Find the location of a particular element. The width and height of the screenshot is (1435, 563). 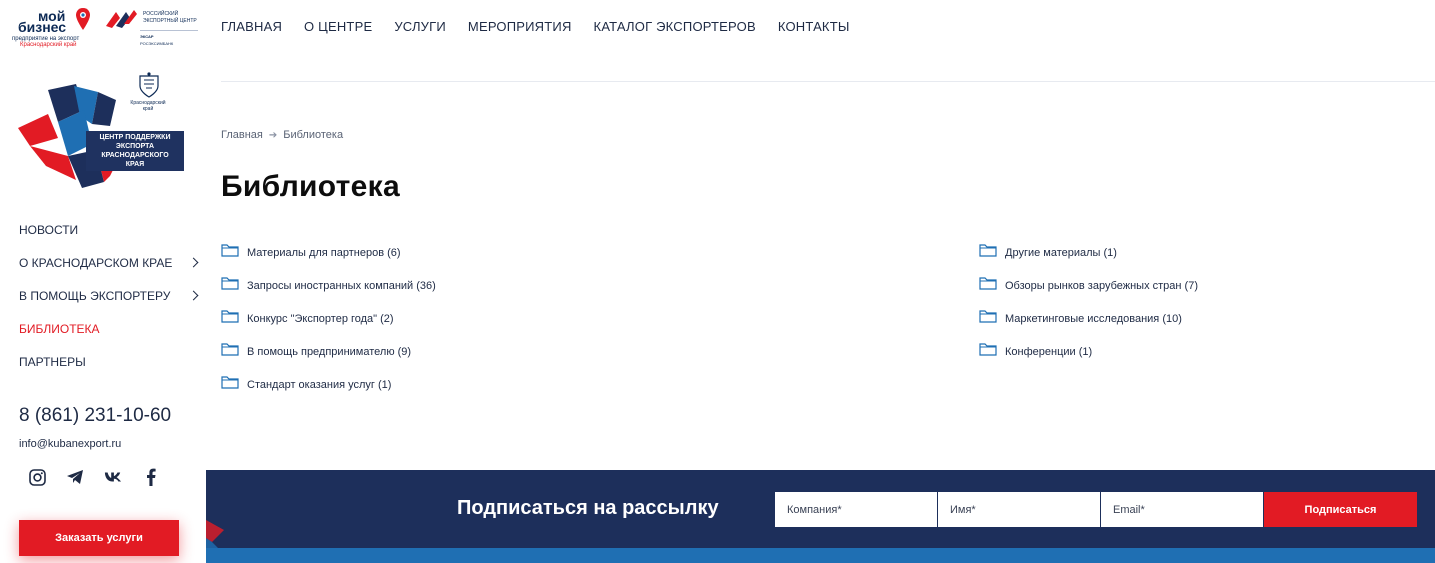

region-label: Краснодарский край is located at coordinates (148, 106).